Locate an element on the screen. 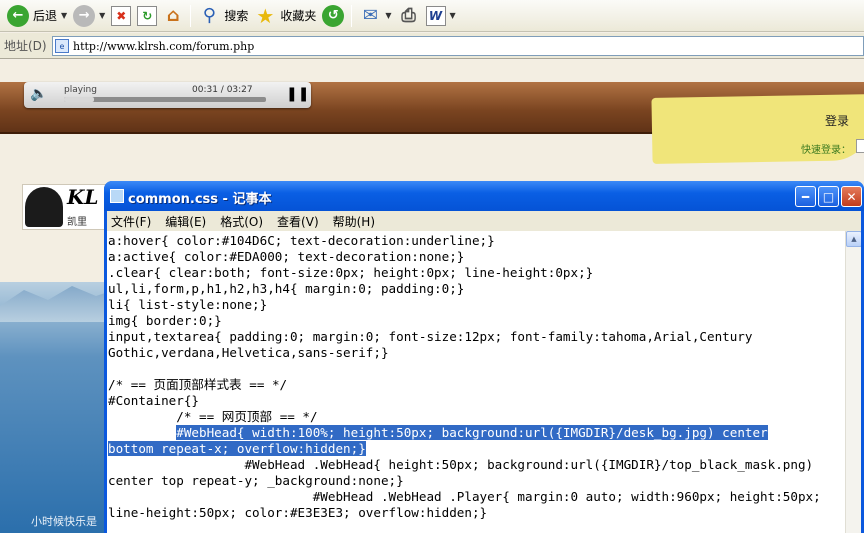 Image resolution: width=864 pixels, height=533 pixels. mail-icon: ✉ is located at coordinates (370, 15).